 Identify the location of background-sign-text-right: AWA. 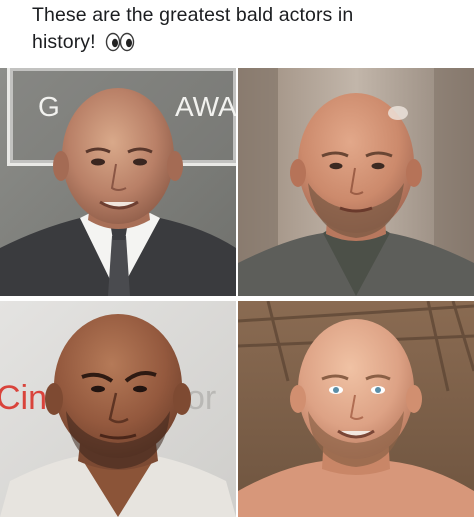
(205, 106).